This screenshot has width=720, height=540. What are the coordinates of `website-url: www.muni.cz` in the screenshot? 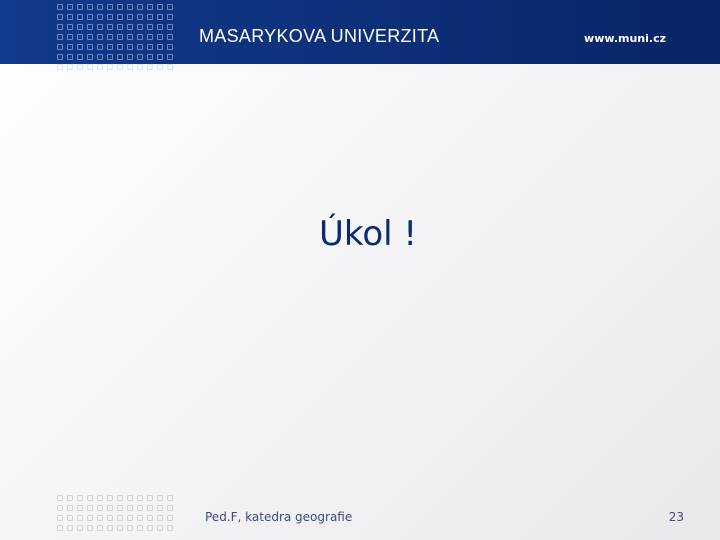 It's located at (625, 38).